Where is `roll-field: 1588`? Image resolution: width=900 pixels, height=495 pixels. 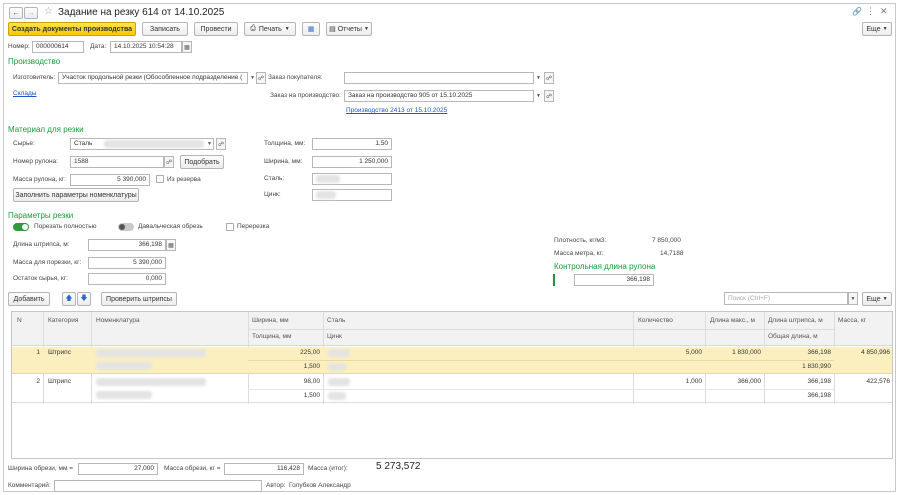 roll-field: 1588 is located at coordinates (117, 162).